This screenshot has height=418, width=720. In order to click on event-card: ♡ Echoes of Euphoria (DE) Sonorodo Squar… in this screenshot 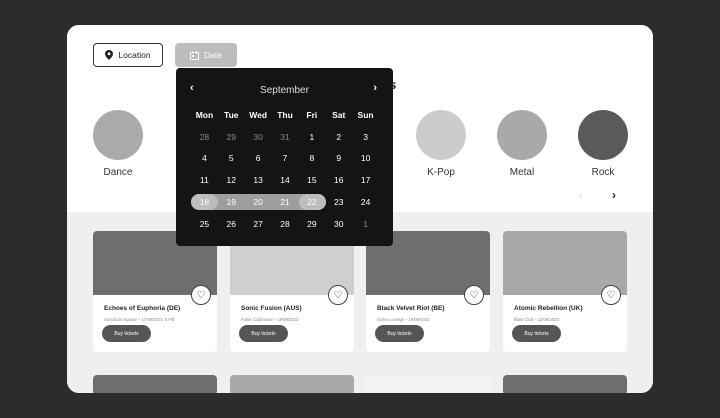, I will do `click(155, 291)`.